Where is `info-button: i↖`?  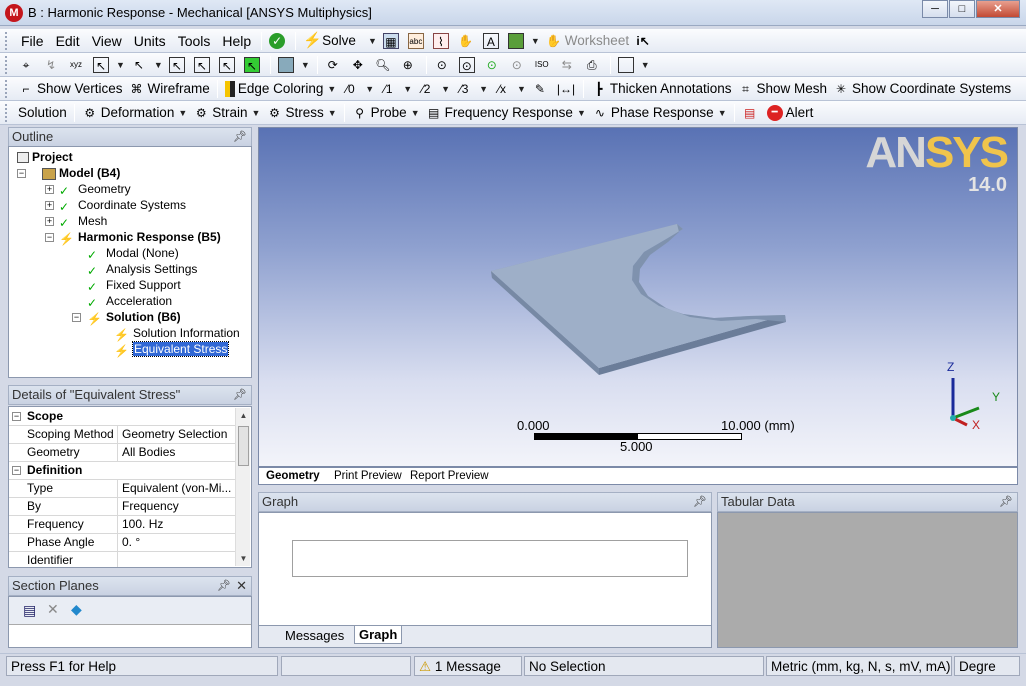
info-button: i↖ is located at coordinates (644, 41).